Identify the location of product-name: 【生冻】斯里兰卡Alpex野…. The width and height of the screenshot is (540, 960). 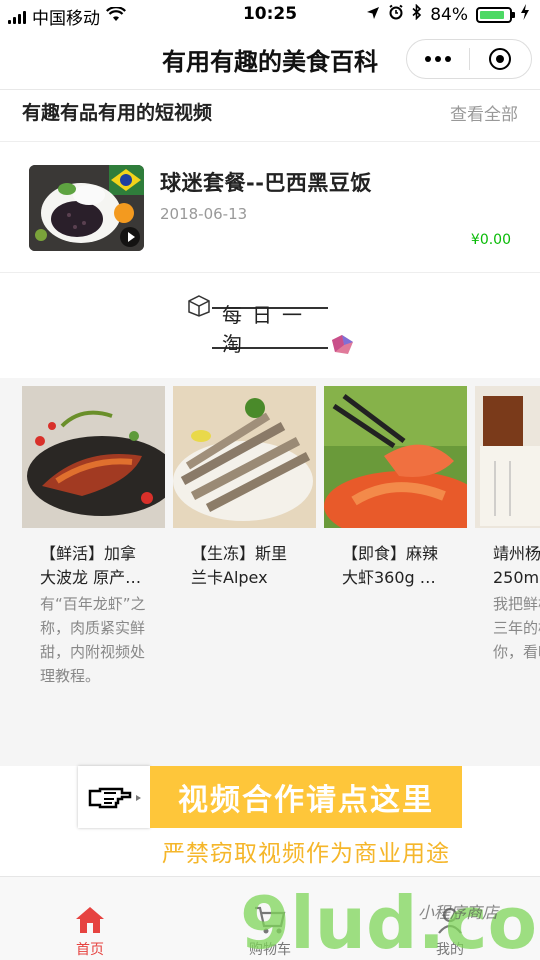
(239, 565).